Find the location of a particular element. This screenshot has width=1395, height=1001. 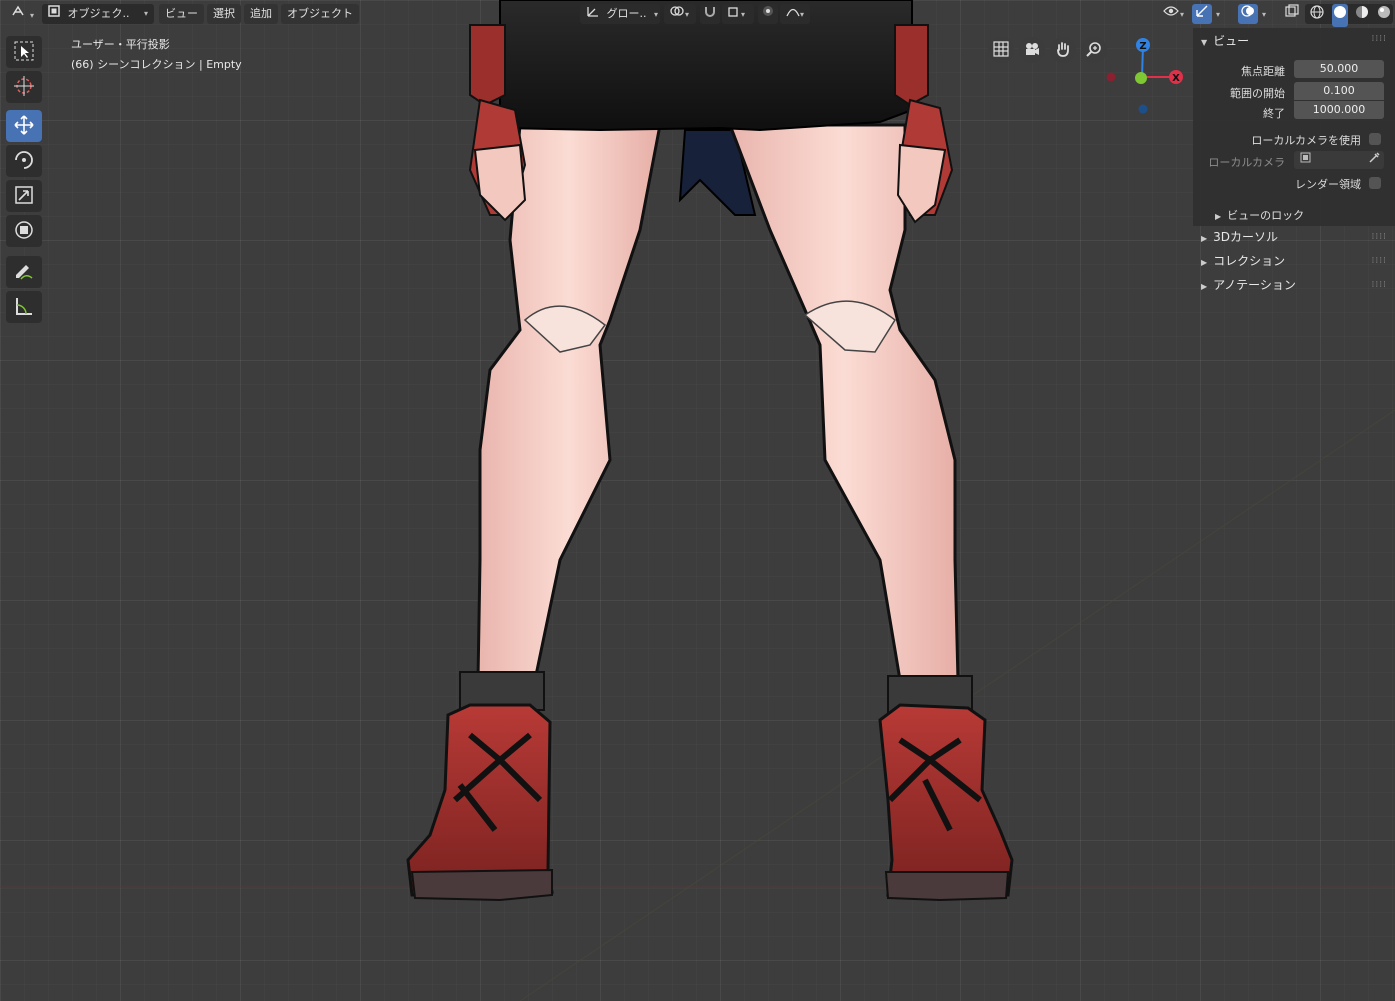

rendered-shading-icon is located at coordinates (1384, 15).